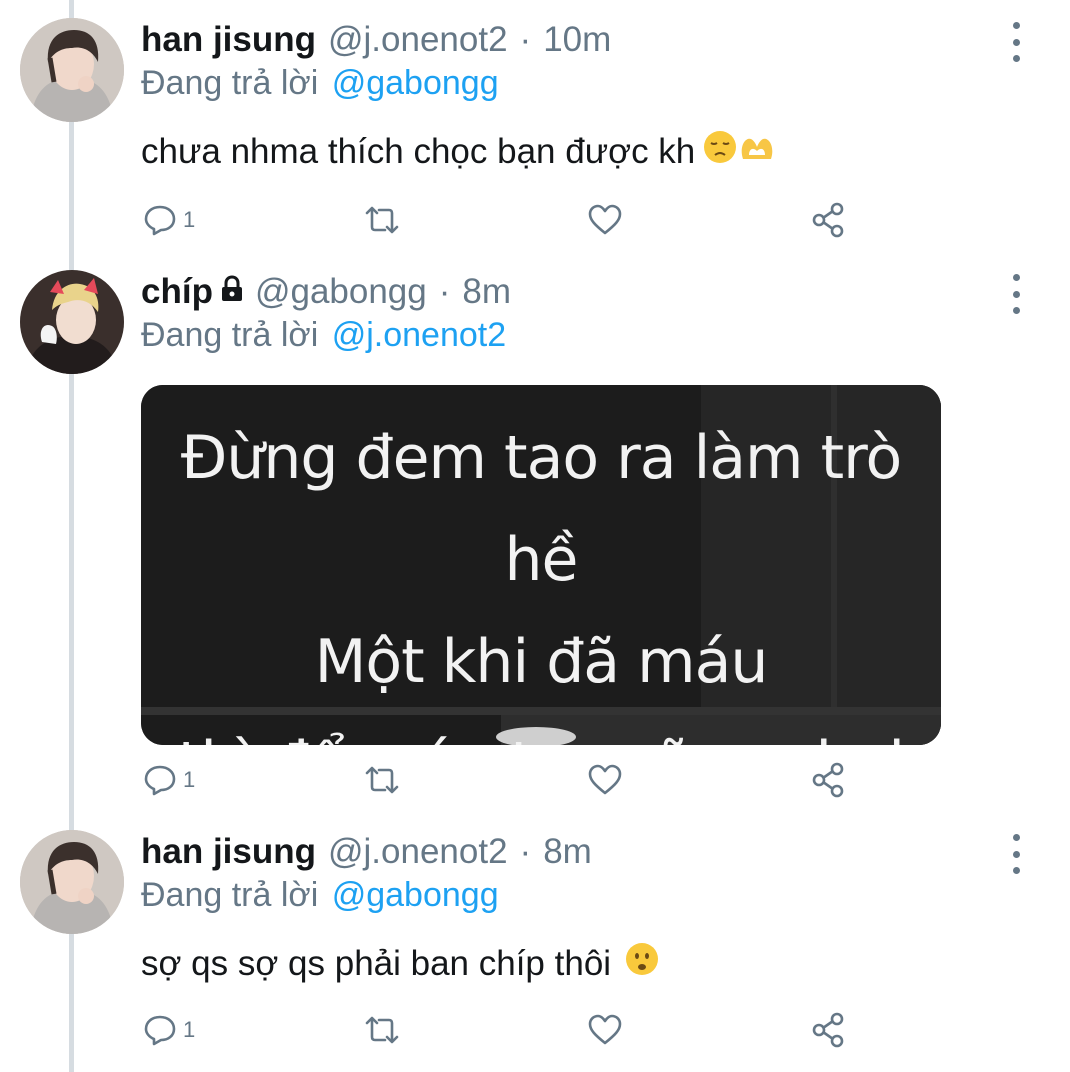  I want to click on worried-face-icon, so click(642, 963).